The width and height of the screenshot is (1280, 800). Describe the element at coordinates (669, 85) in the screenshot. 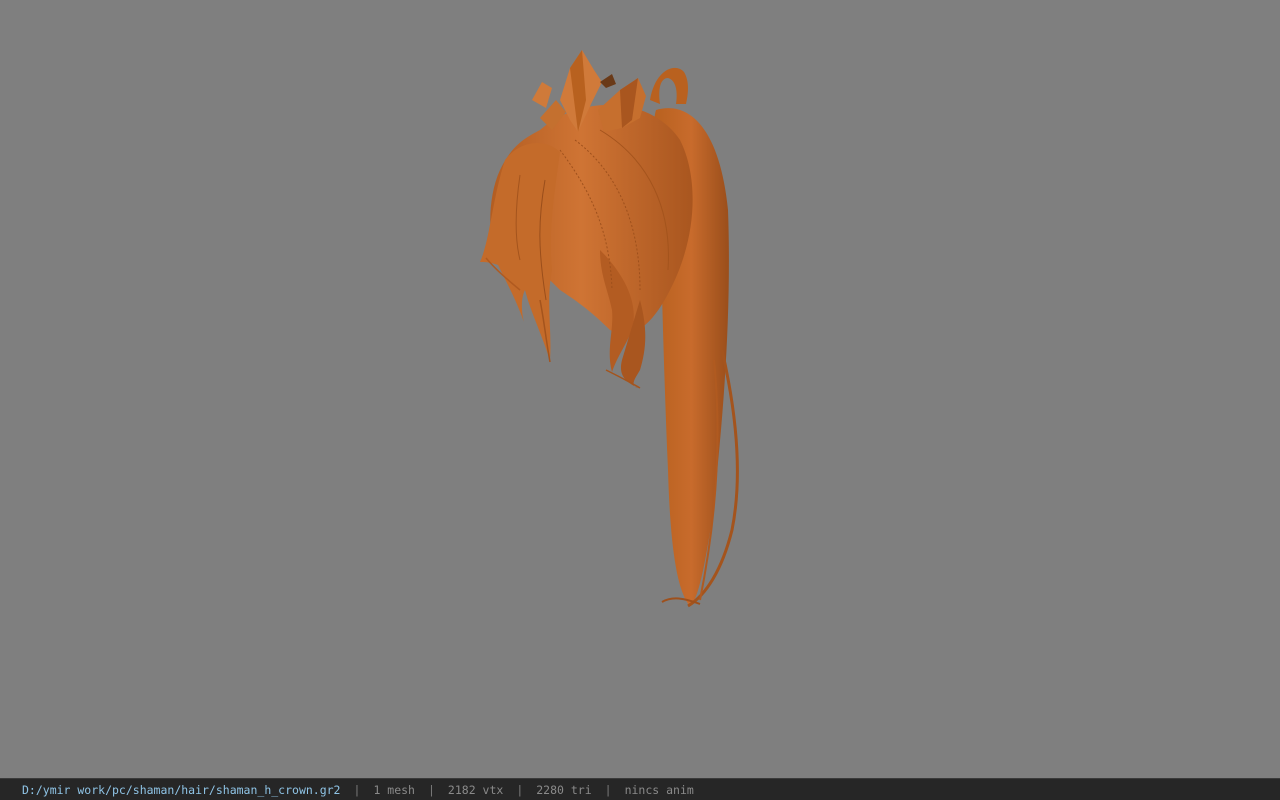

I see `hair-strap-shape` at that location.